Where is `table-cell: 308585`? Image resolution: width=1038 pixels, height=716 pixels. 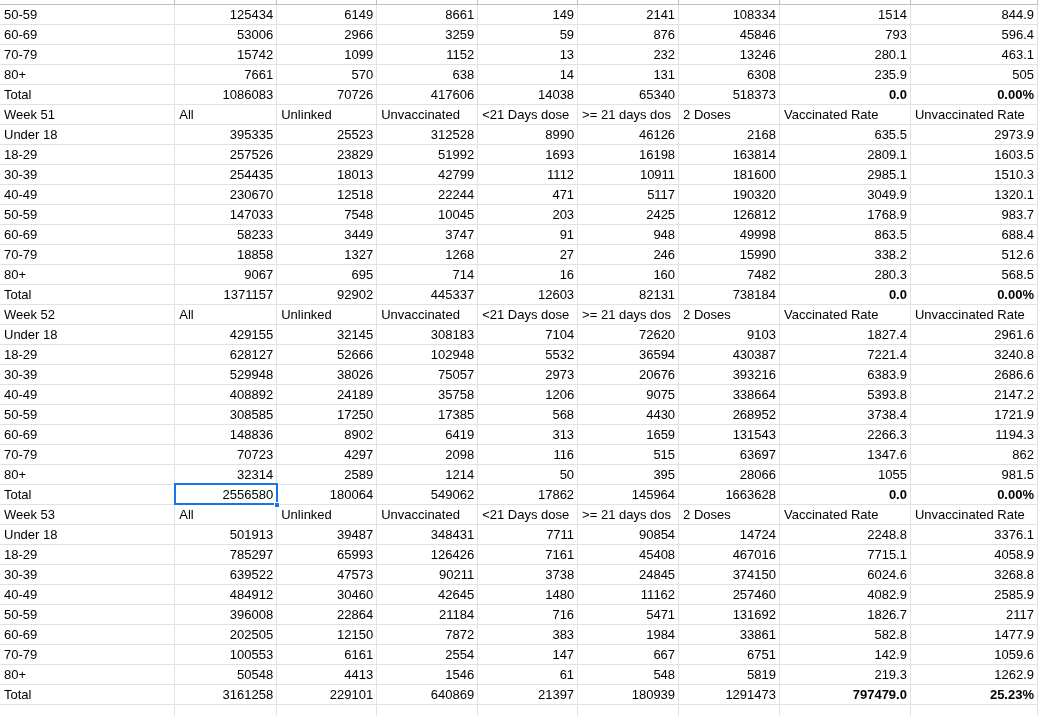
table-cell: 308585 is located at coordinates (225, 414).